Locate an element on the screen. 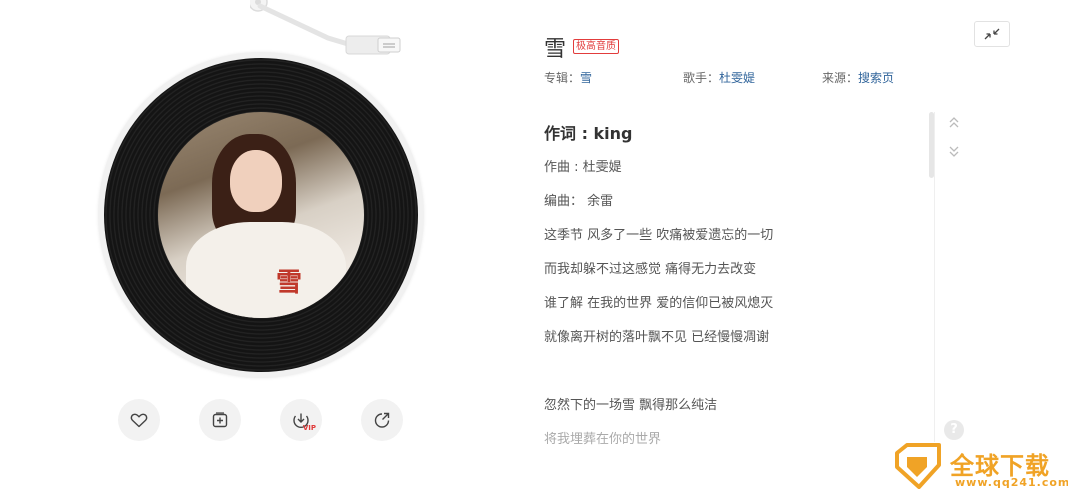 The height and width of the screenshot is (494, 1068). lyric-line: 作词 : king is located at coordinates (588, 133).